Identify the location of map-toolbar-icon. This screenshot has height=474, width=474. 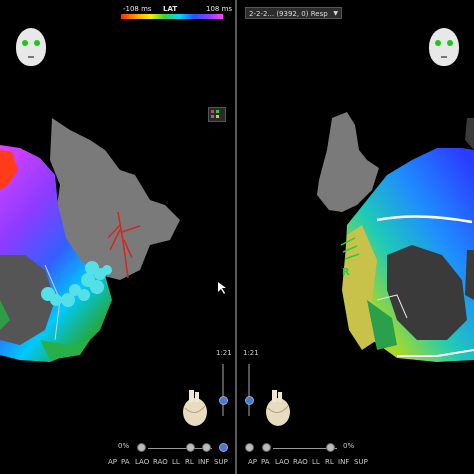
(217, 114).